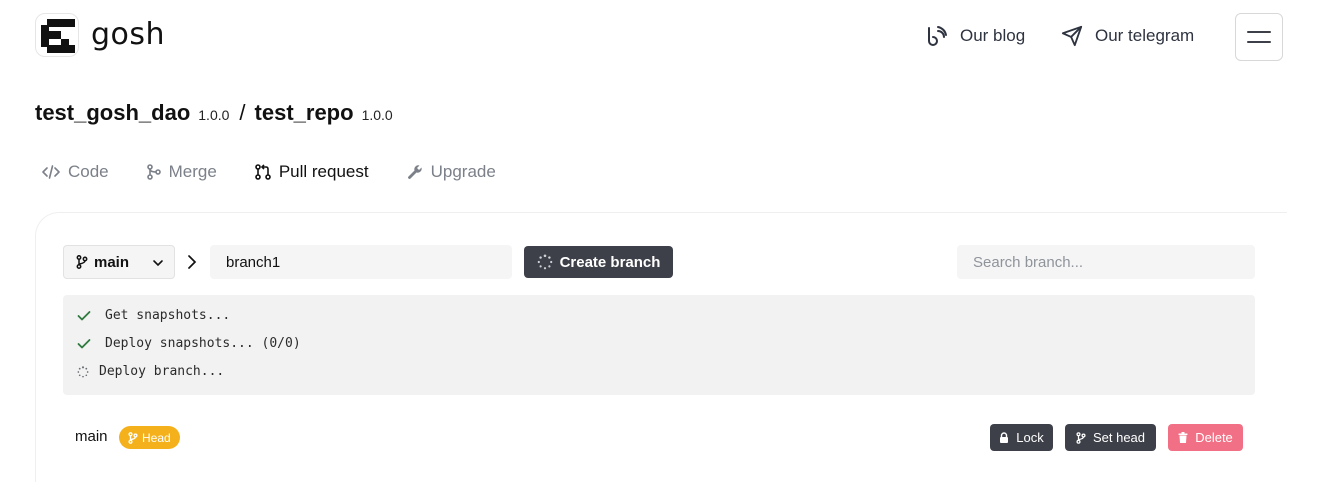  I want to click on dao-version: 1.0.0, so click(214, 115).